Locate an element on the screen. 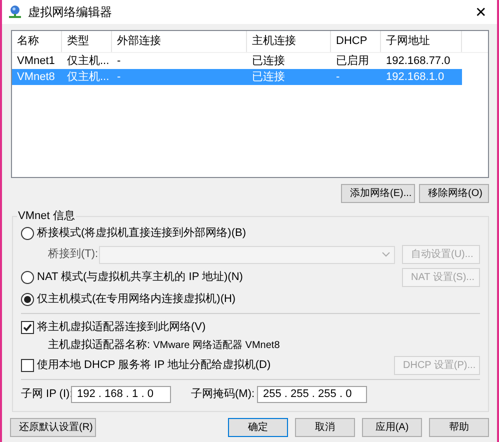  subnet-ip-field: 192 . 168 . 1 . 0 is located at coordinates (121, 394).